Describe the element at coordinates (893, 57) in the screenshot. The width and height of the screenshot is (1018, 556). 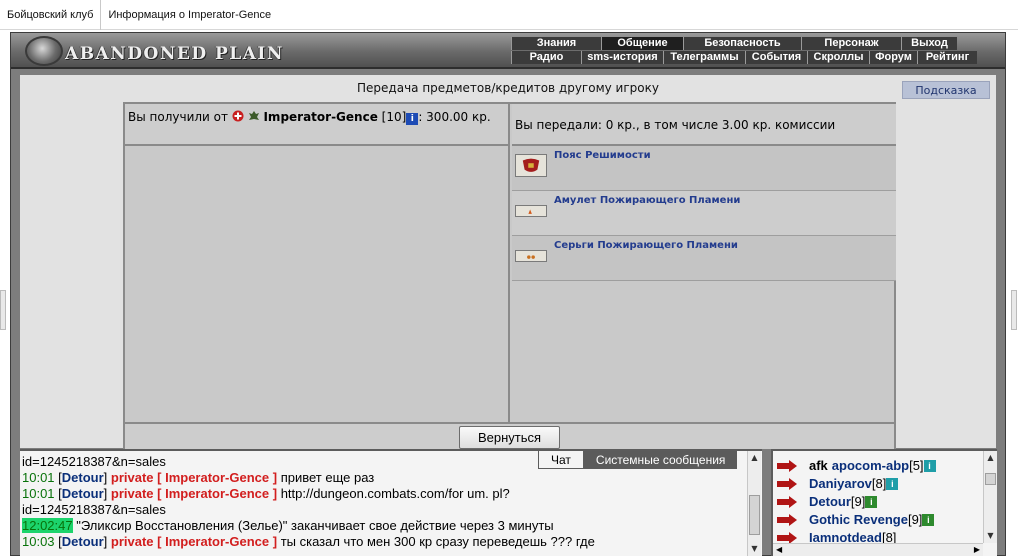
I see `submenu-forum: Форум` at that location.